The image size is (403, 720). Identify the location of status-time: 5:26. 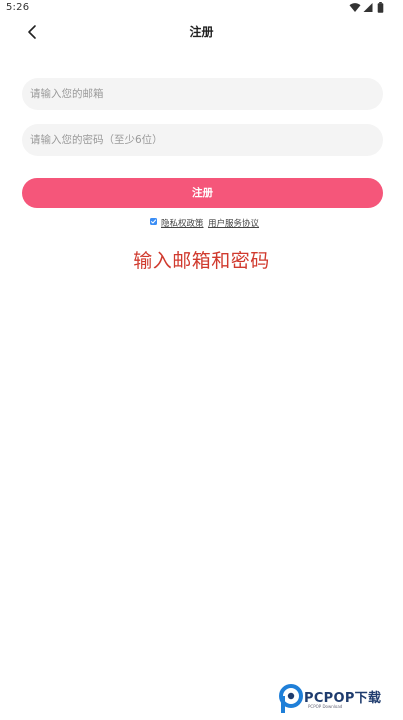
(18, 7).